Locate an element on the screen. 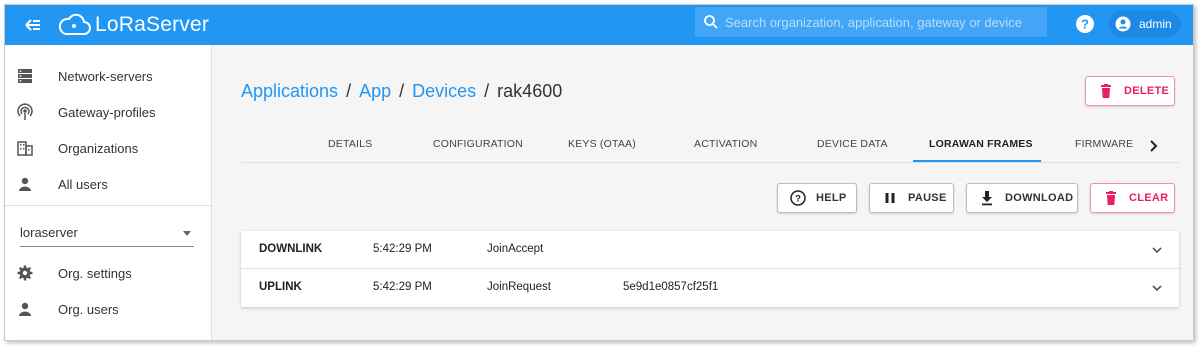 The image size is (1200, 347). search-input is located at coordinates (885, 22).